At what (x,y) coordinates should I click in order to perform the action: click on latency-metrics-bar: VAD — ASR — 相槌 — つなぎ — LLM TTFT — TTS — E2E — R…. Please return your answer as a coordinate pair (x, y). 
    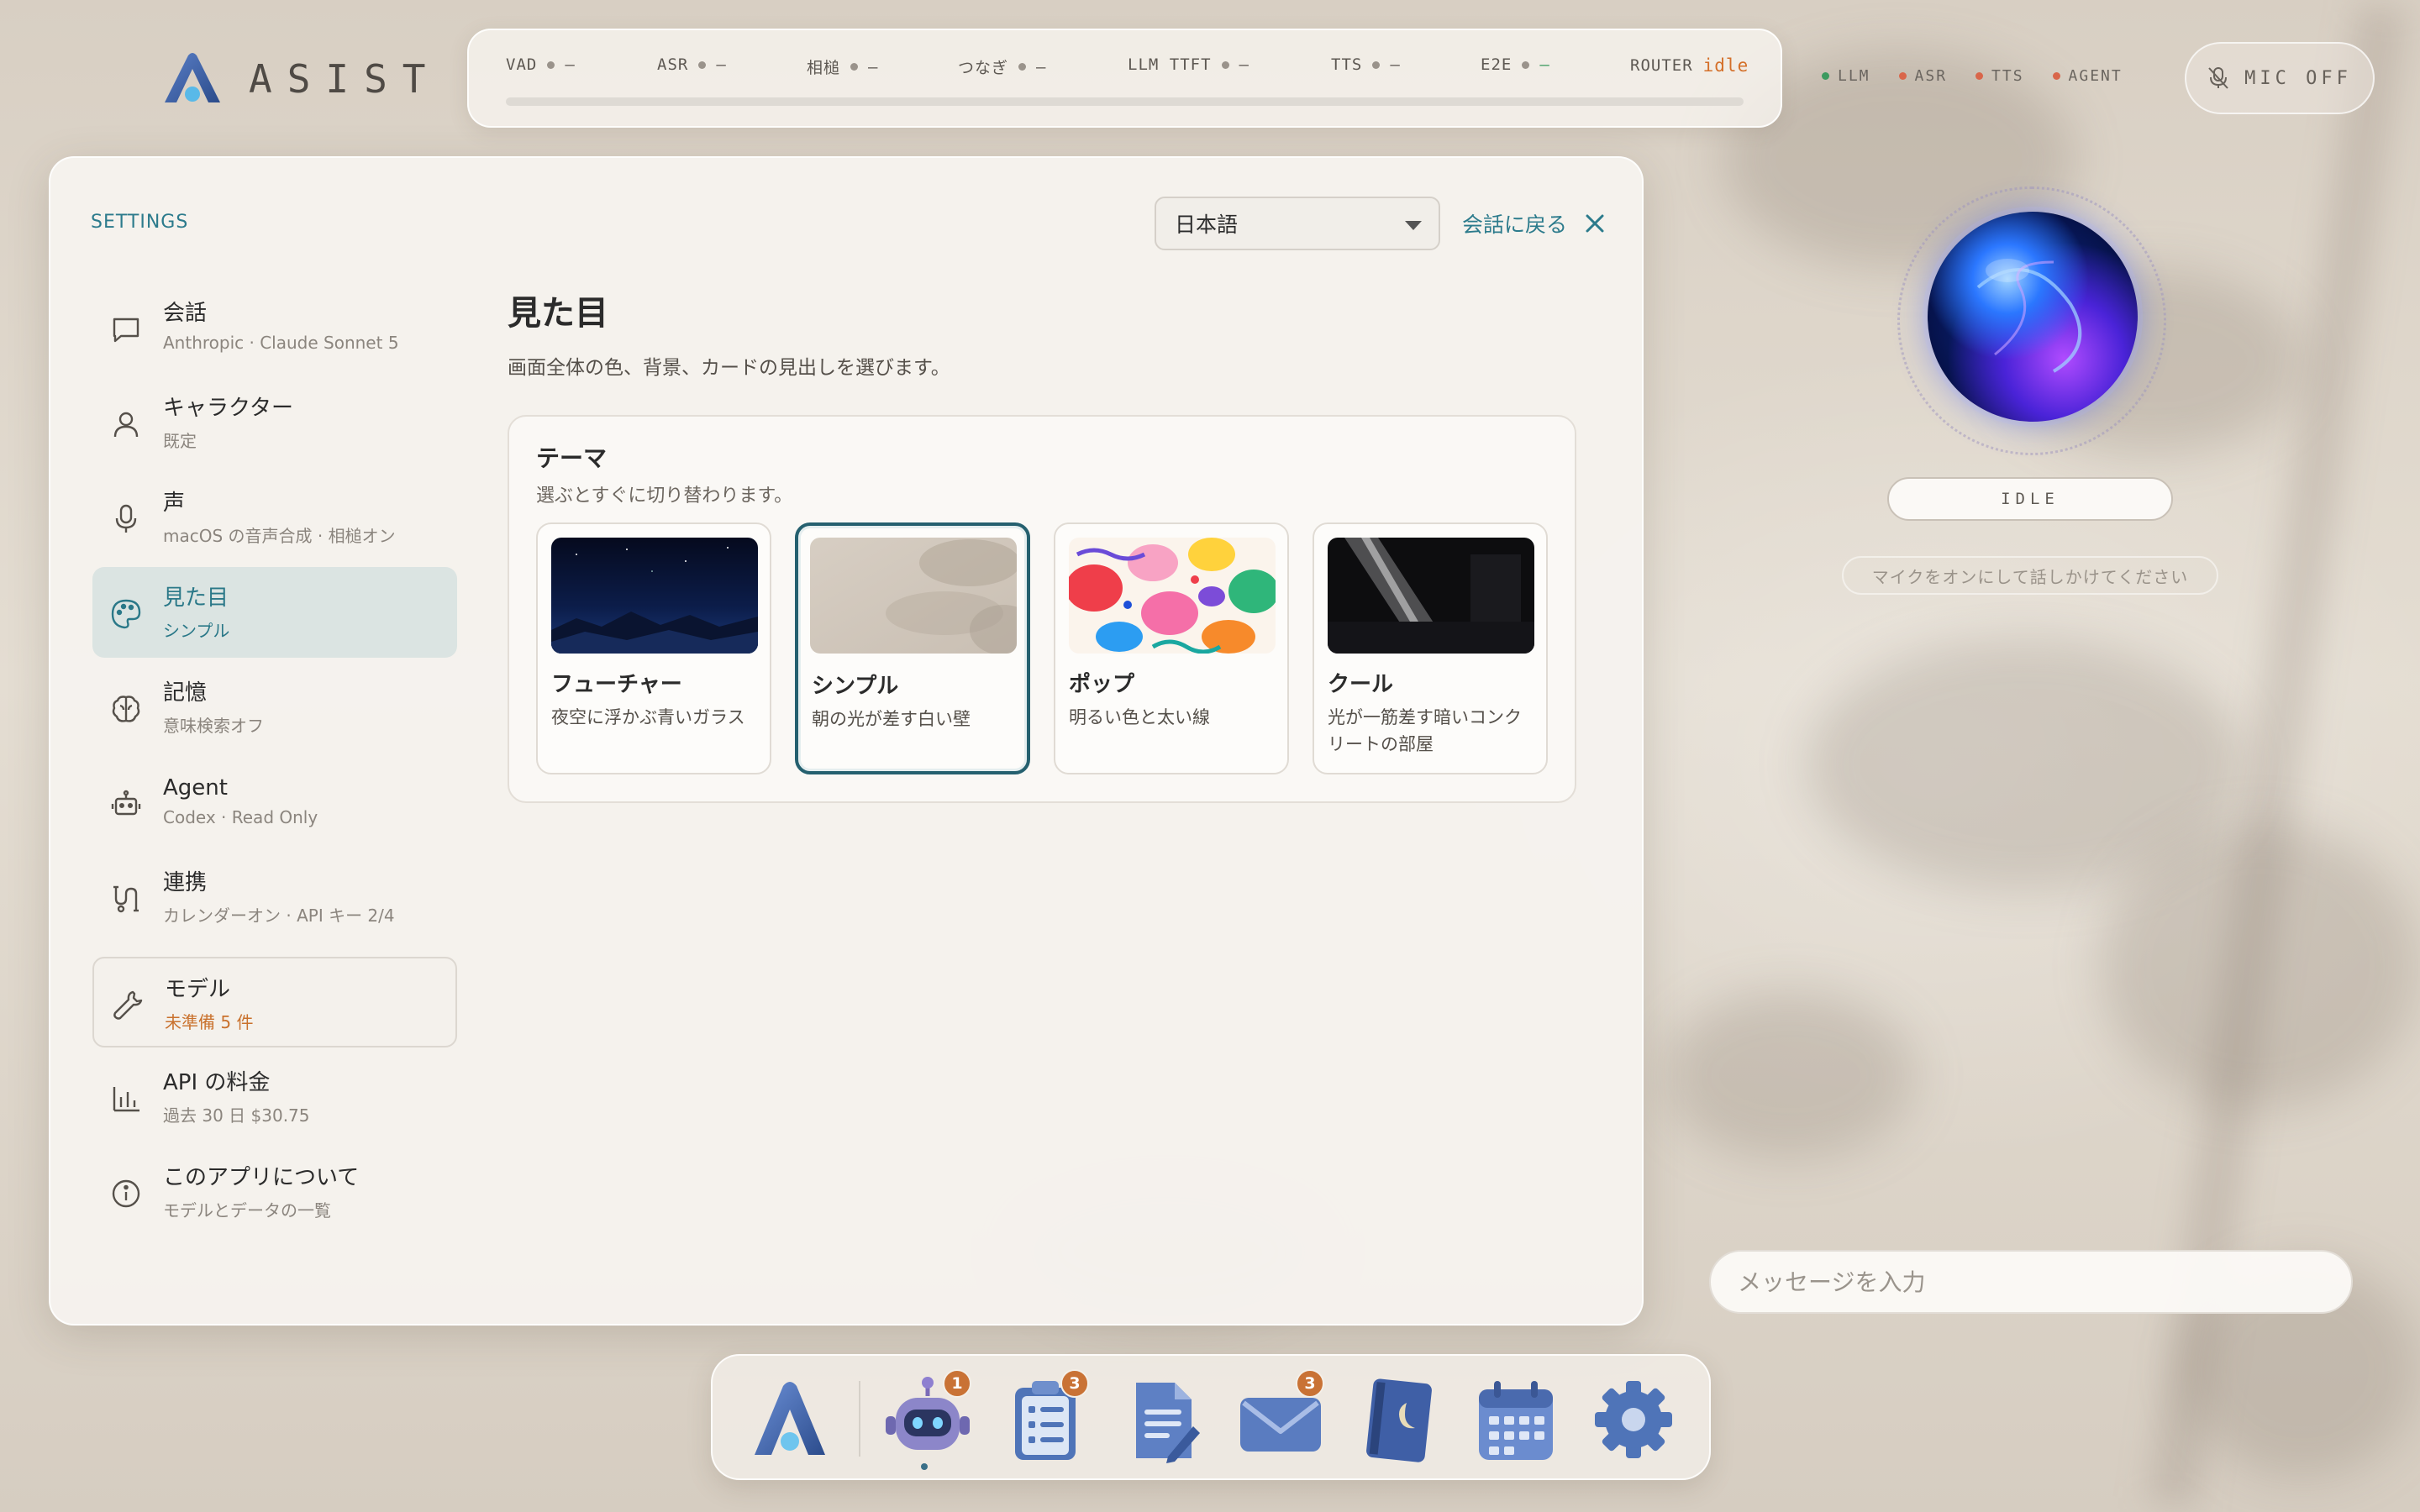
    Looking at the image, I should click on (1124, 78).